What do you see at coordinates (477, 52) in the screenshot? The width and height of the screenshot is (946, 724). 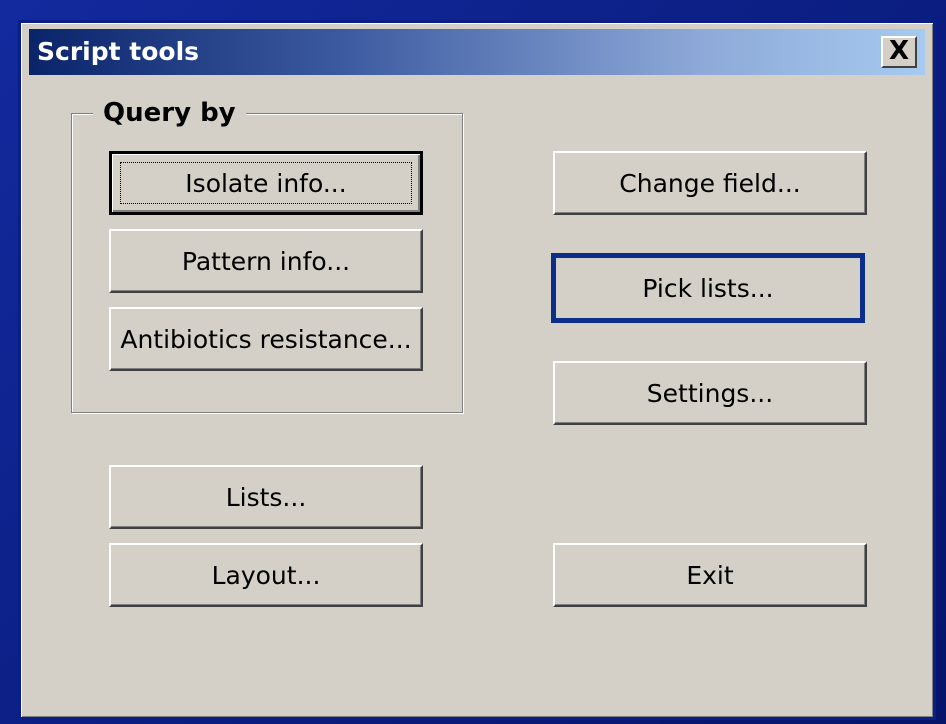 I see `title-bar: Script tools X` at bounding box center [477, 52].